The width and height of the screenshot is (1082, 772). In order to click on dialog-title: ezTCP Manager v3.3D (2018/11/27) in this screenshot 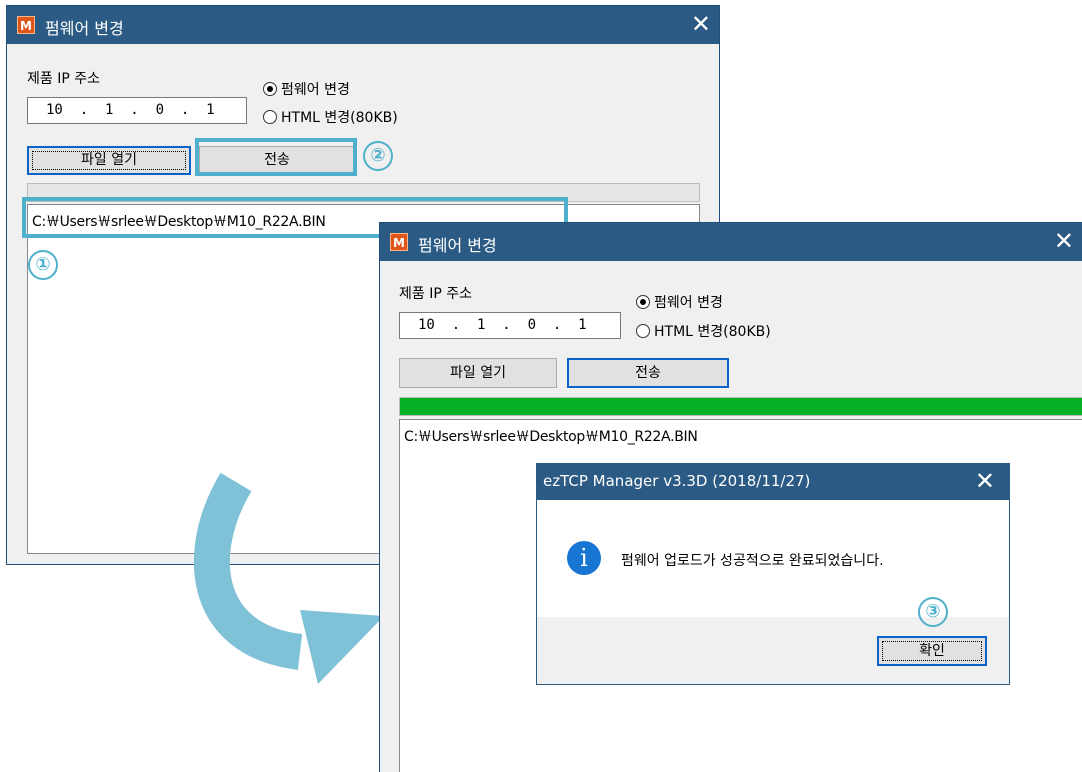, I will do `click(677, 481)`.